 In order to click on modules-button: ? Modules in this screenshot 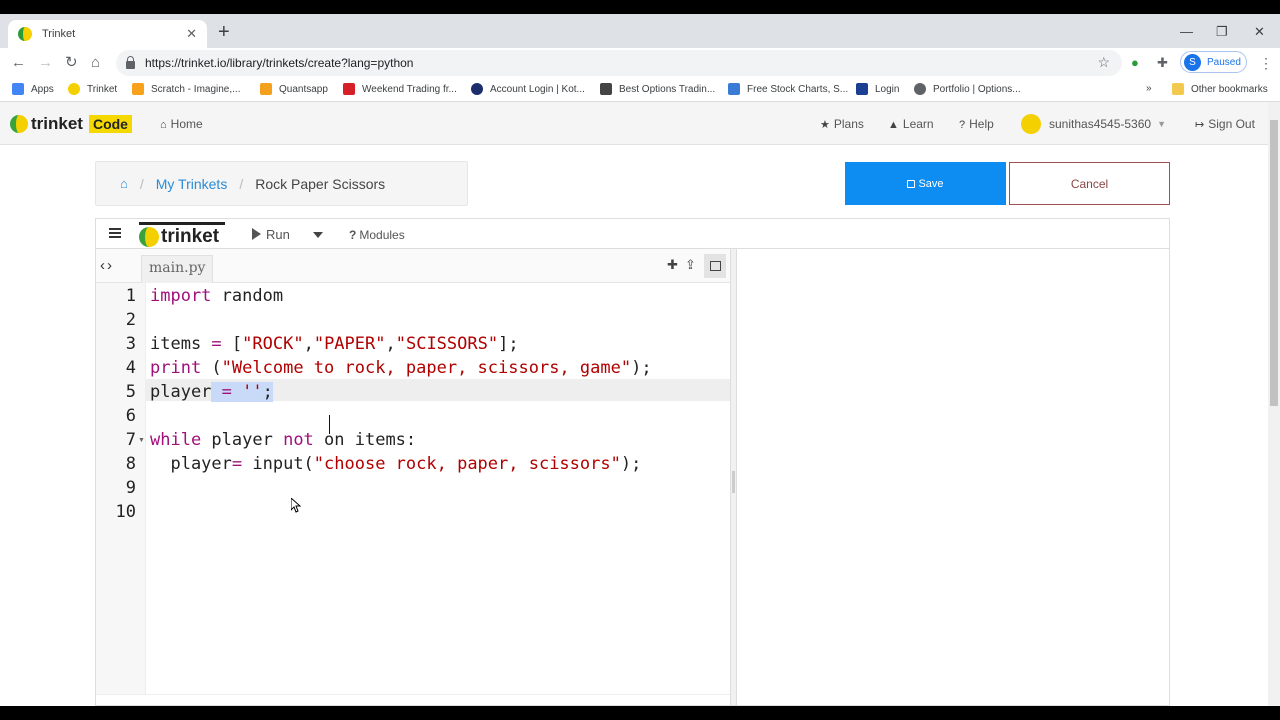, I will do `click(377, 235)`.